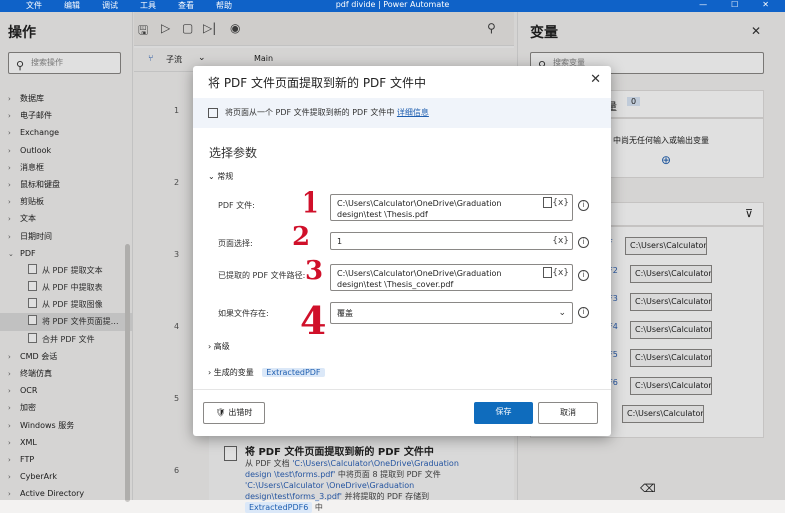 Image resolution: width=785 pixels, height=513 pixels. What do you see at coordinates (235, 243) in the screenshot?
I see `page-selection-label: 页面选择:` at bounding box center [235, 243].